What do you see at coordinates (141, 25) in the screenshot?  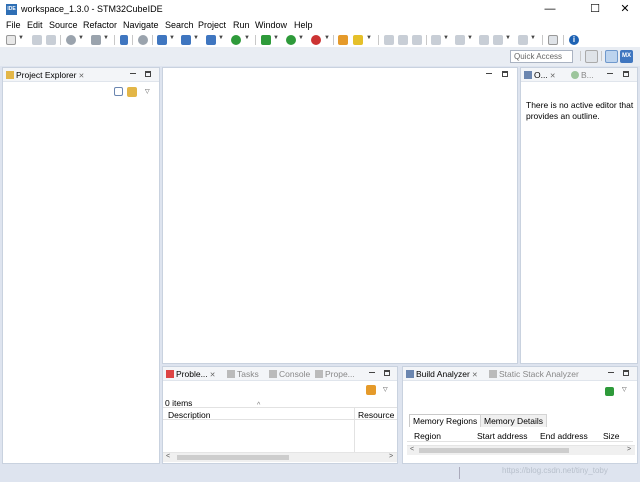 I see `menu-navigate: Navigate` at bounding box center [141, 25].